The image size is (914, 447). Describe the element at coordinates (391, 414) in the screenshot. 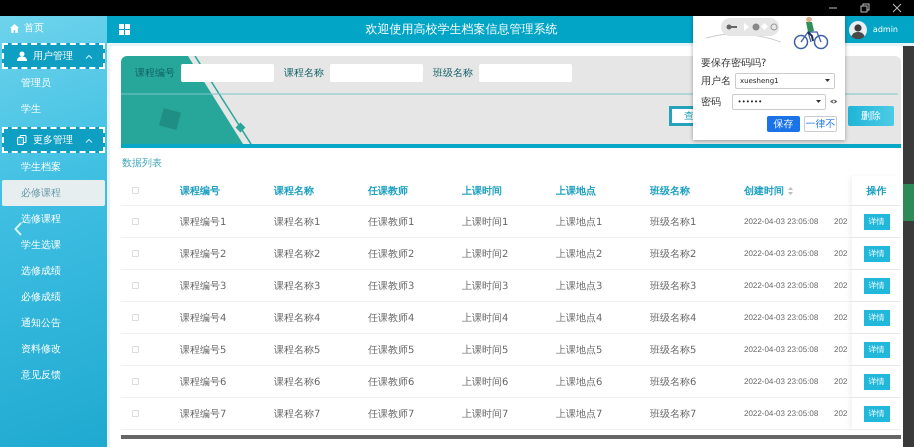

I see `table-cell-text: 任课教师7` at that location.